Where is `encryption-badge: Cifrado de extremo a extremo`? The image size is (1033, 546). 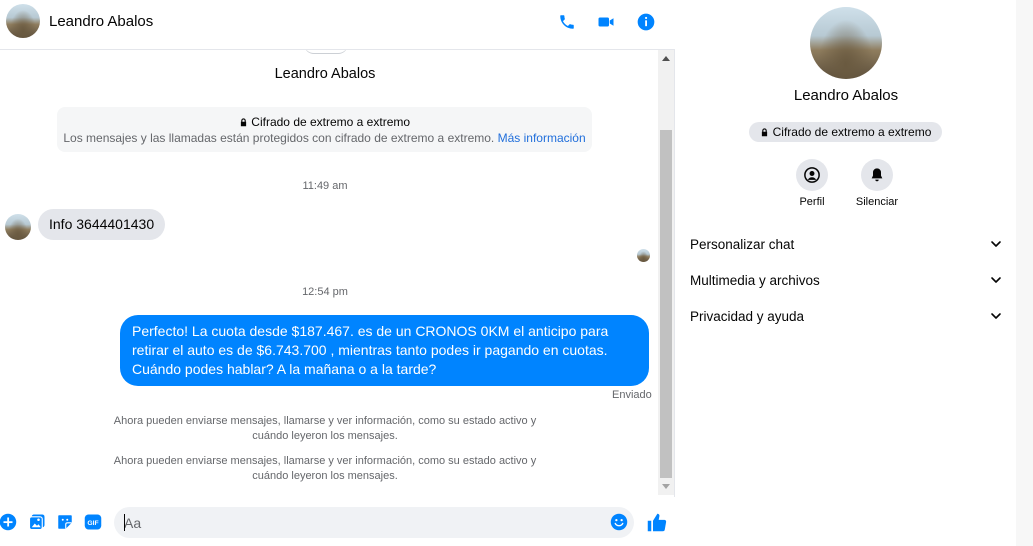
encryption-badge: Cifrado de extremo a extremo is located at coordinates (845, 132).